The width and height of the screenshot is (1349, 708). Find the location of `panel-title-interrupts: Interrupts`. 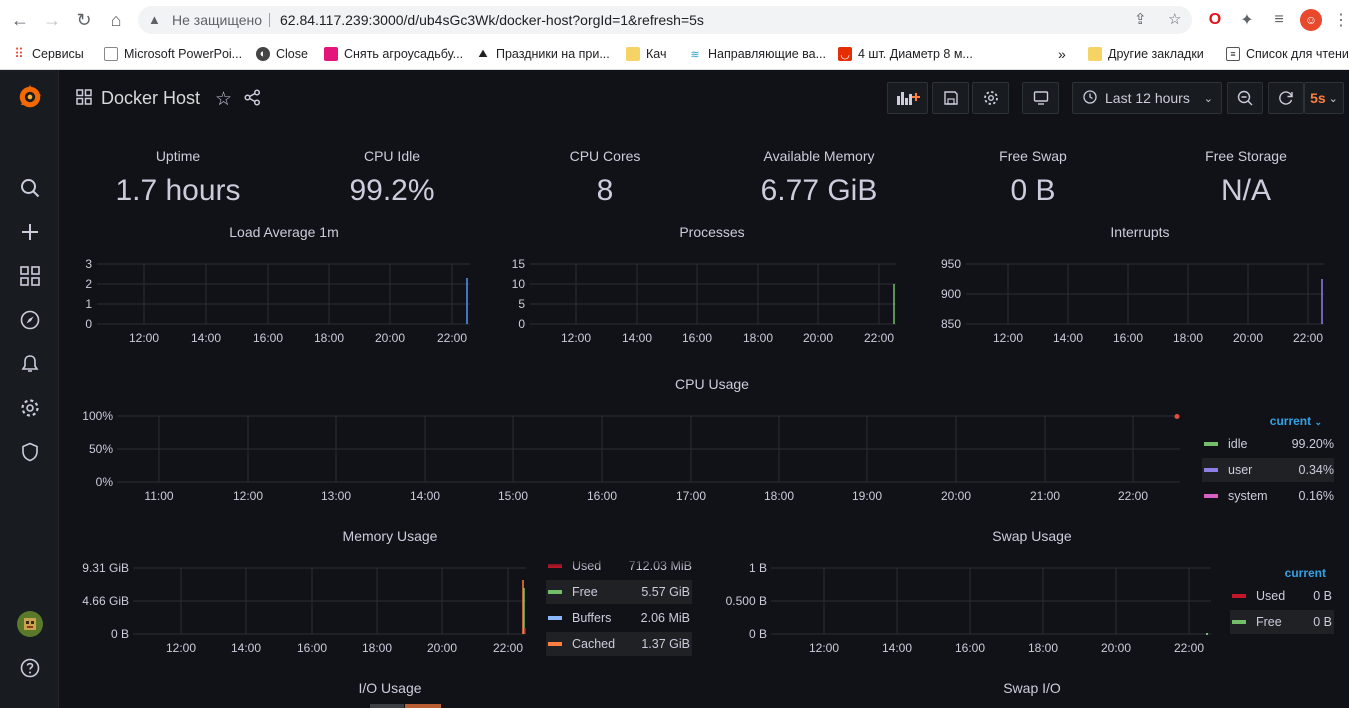

panel-title-interrupts: Interrupts is located at coordinates (1140, 232).